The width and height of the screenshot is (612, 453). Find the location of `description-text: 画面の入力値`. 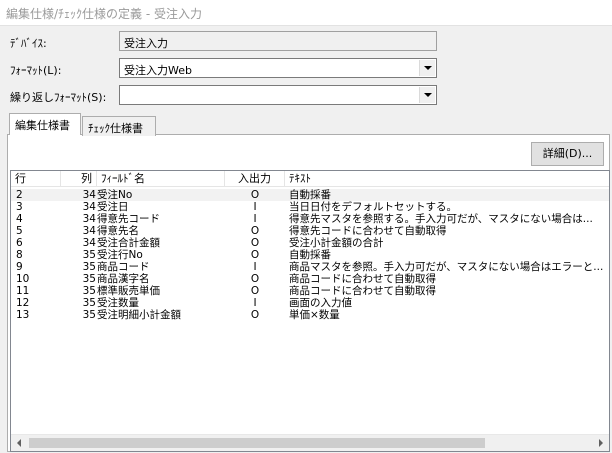

description-text: 画面の入力値 is located at coordinates (320, 303).